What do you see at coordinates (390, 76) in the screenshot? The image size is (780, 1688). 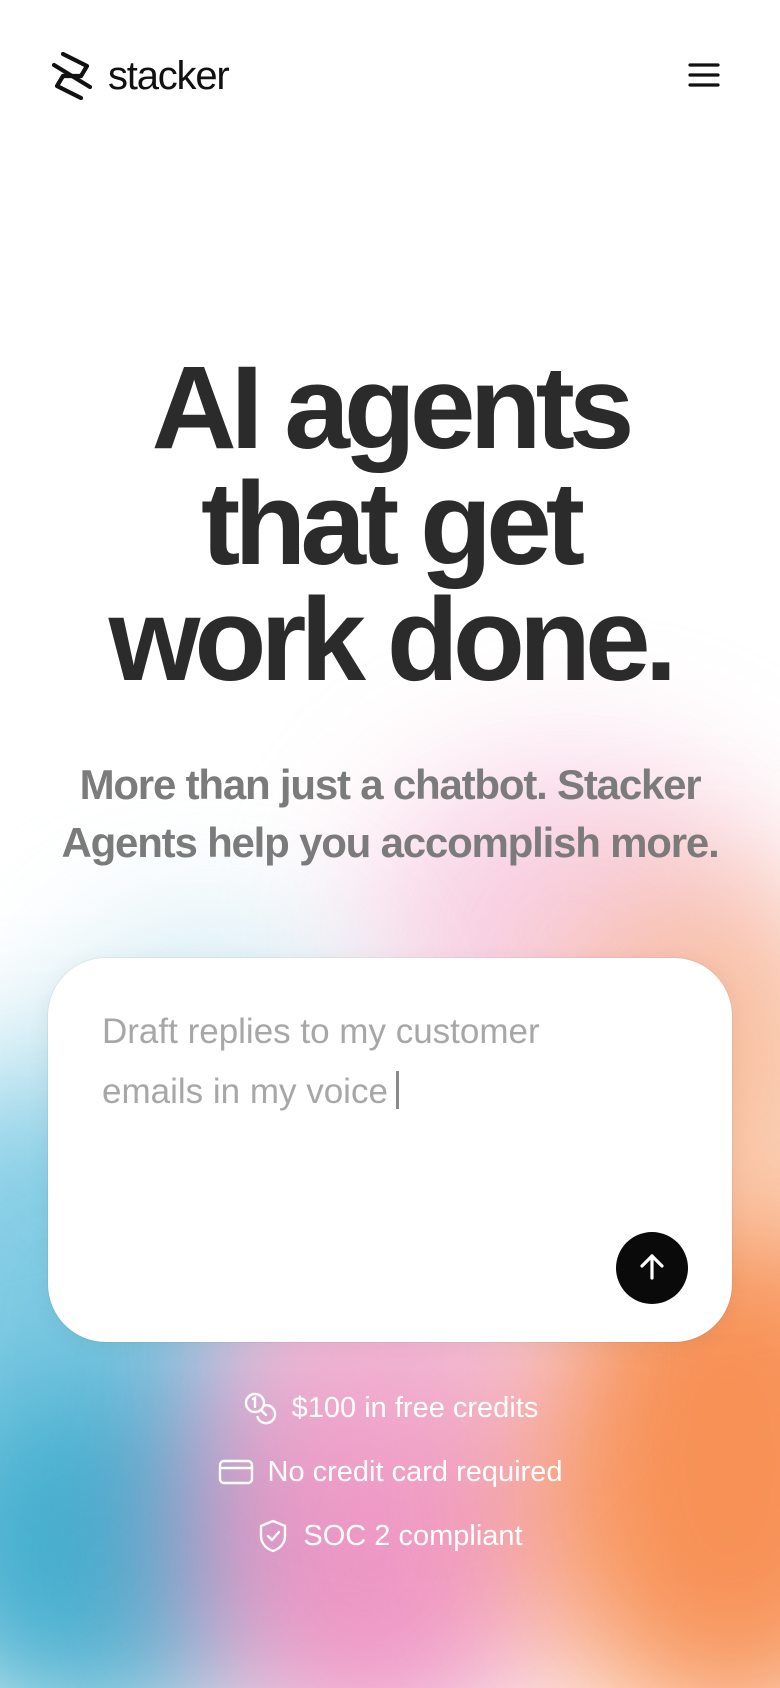 I see `site-header: stacker` at bounding box center [390, 76].